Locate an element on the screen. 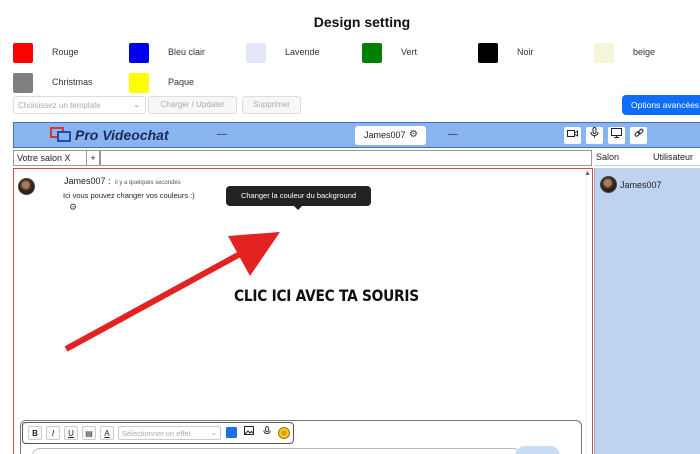 The height and width of the screenshot is (454, 700). image-icon is located at coordinates (249, 433).